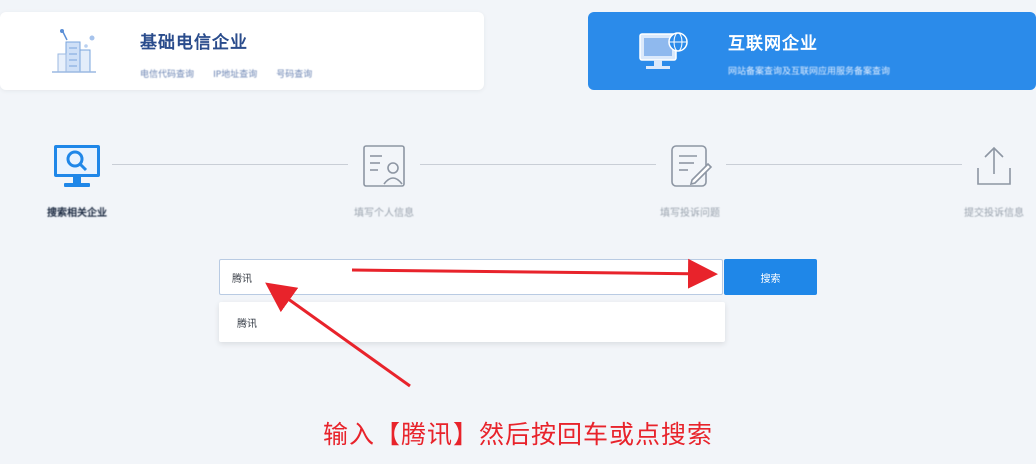 Image resolution: width=1036 pixels, height=464 pixels. I want to click on step-submit-complaint: 提交投诉信息, so click(975, 180).